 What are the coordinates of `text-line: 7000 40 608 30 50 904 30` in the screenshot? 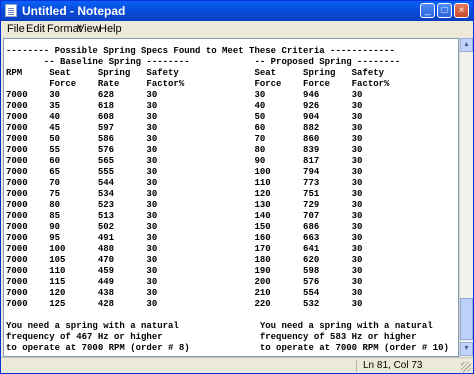 It's located at (184, 117).